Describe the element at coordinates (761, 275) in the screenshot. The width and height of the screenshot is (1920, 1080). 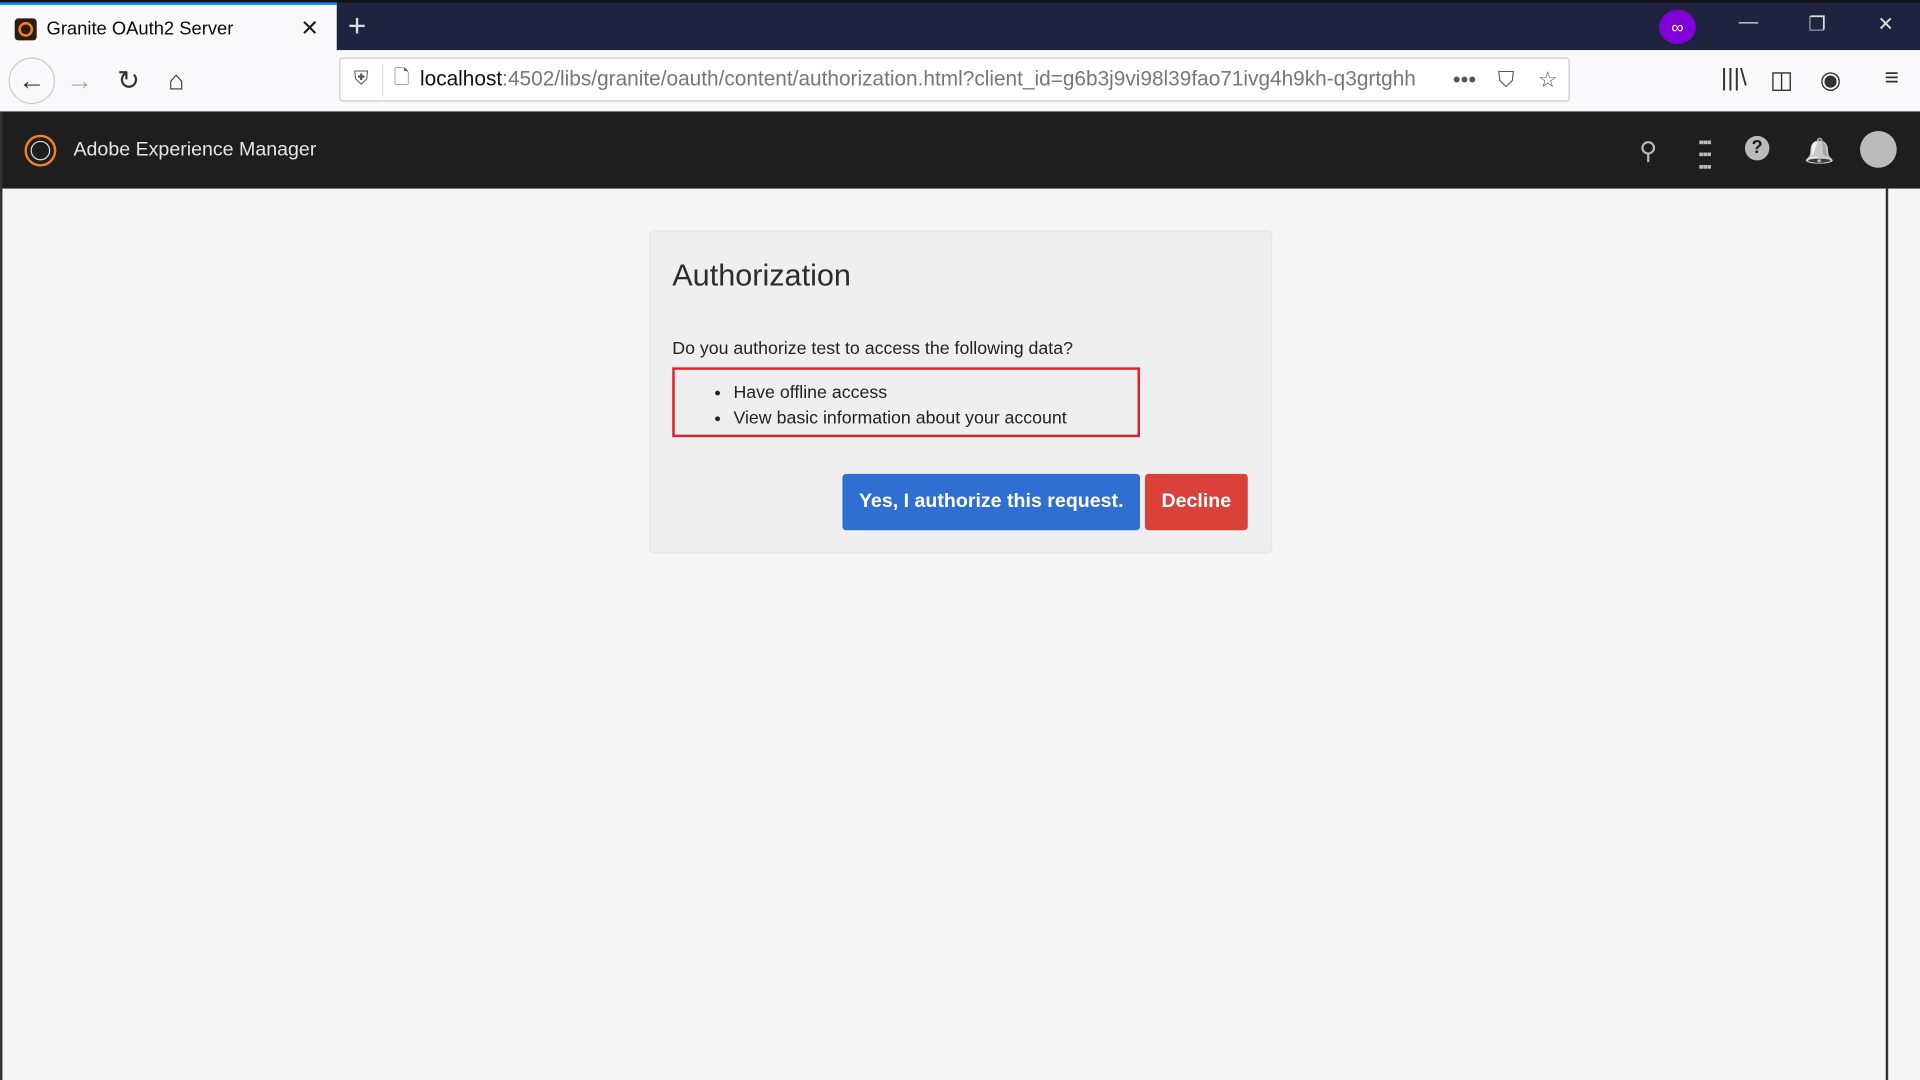
I see `page-title: Authorization` at that location.